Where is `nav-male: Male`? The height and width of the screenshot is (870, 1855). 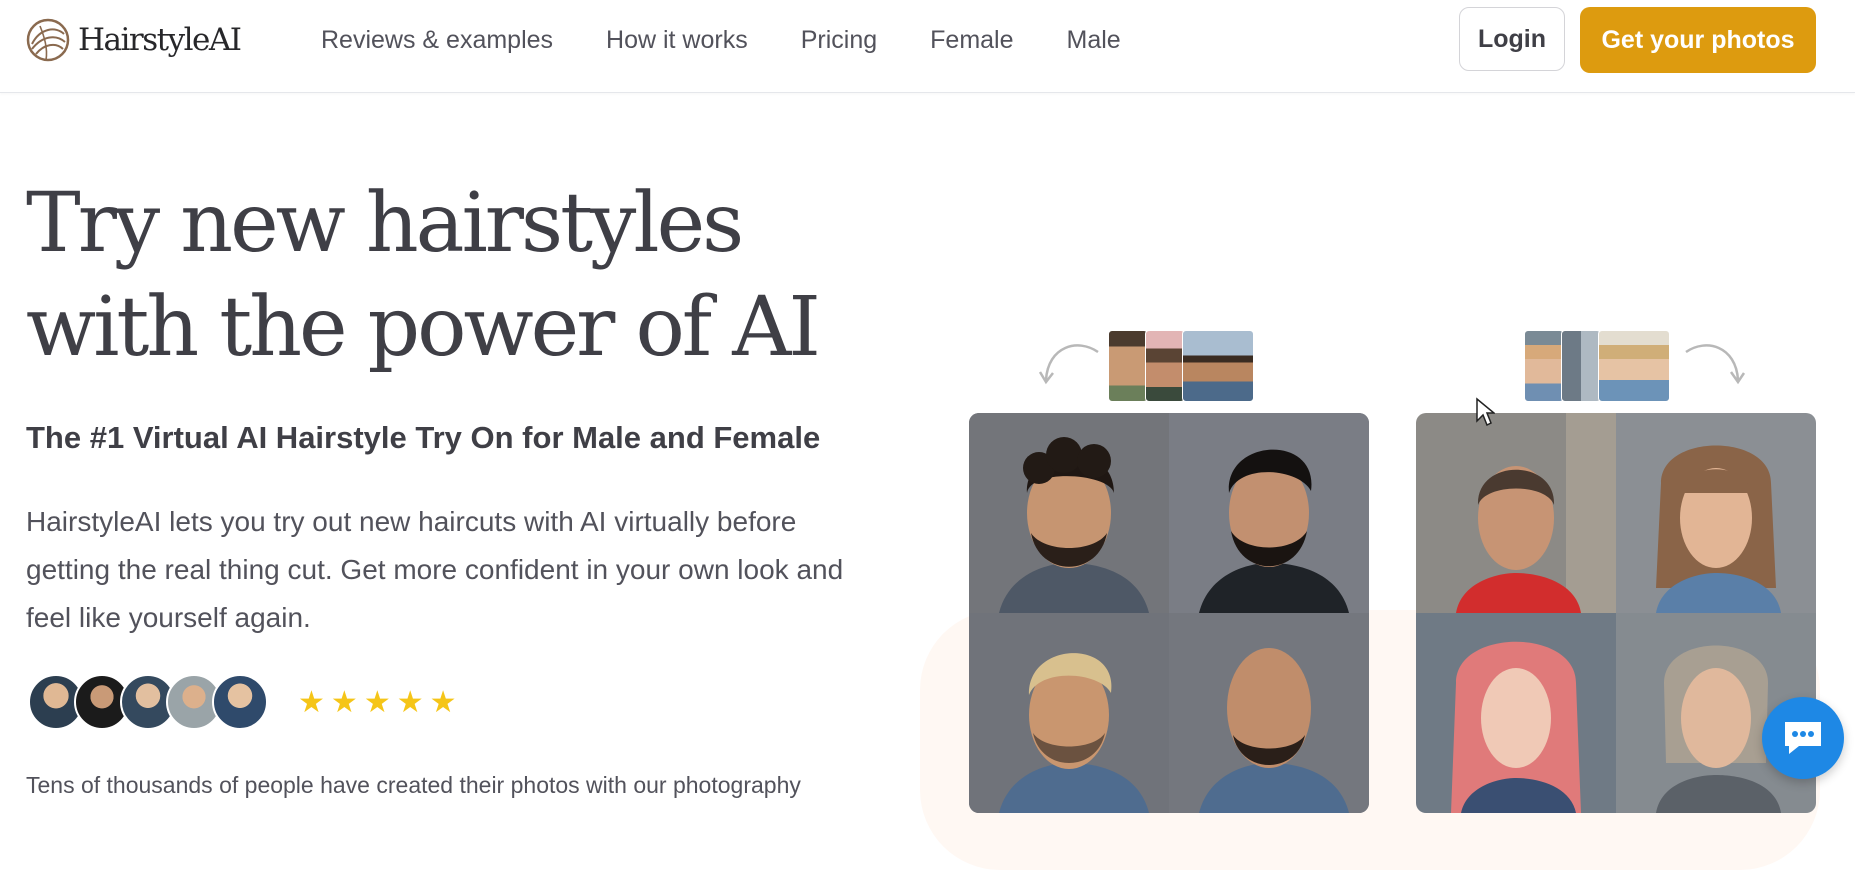 nav-male: Male is located at coordinates (1094, 40).